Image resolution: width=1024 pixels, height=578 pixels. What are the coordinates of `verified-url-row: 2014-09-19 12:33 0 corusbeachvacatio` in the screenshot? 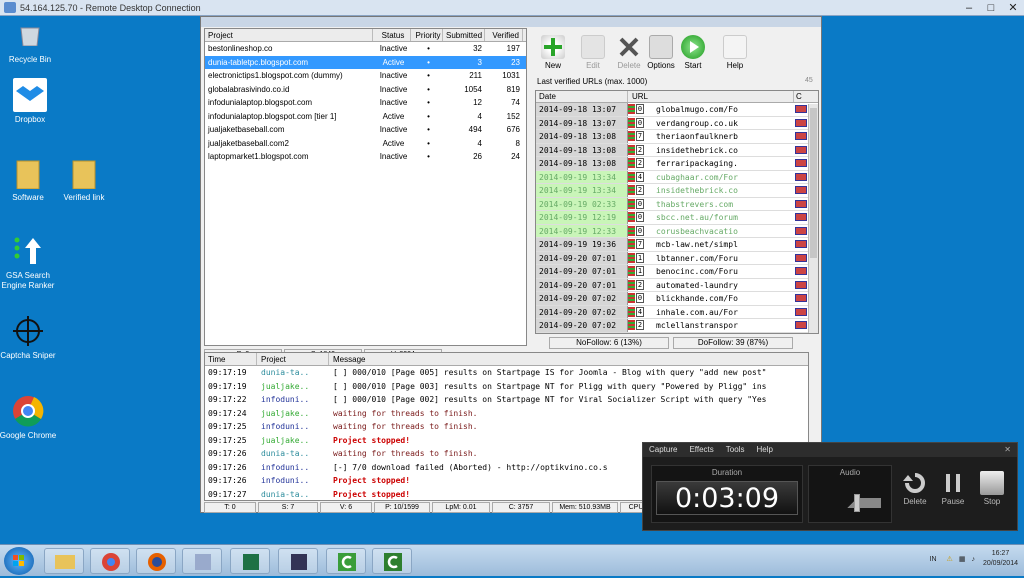 It's located at (677, 231).